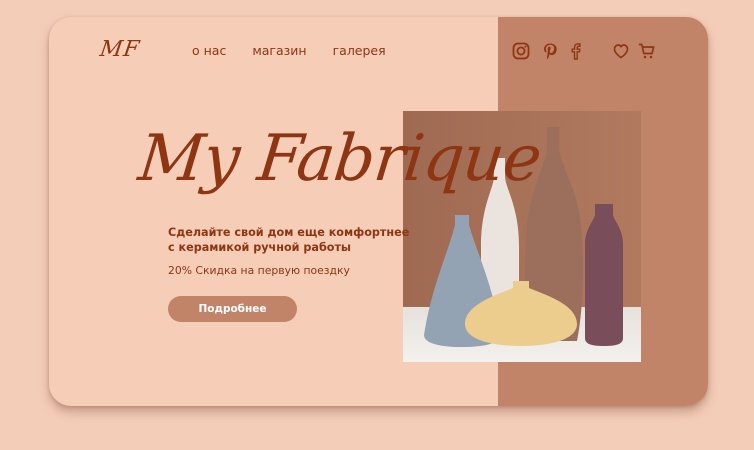 Image resolution: width=754 pixels, height=450 pixels. What do you see at coordinates (279, 50) in the screenshot?
I see `nav-item-shop: магазин` at bounding box center [279, 50].